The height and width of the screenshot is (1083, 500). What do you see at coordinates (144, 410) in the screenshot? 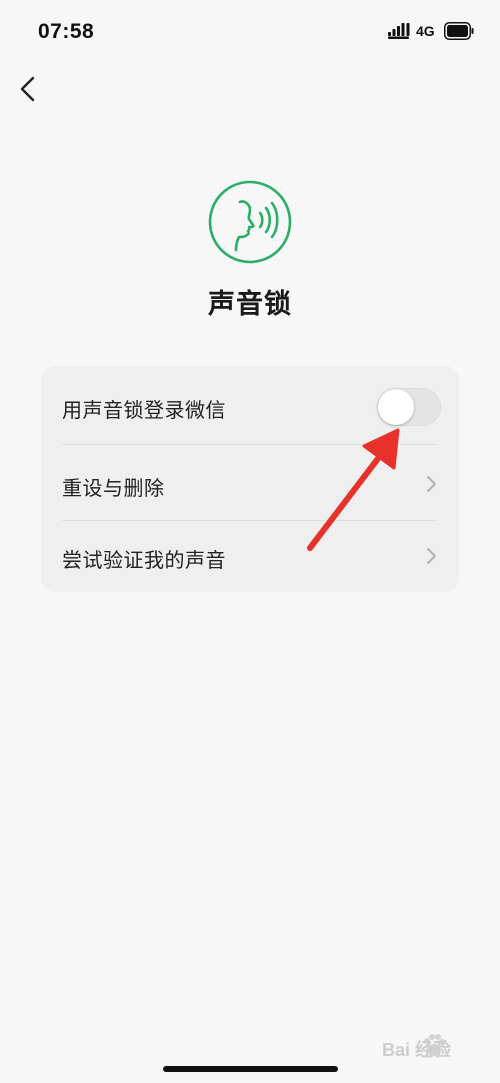
I see `voice-login-label: 用声音锁登录微信` at bounding box center [144, 410].